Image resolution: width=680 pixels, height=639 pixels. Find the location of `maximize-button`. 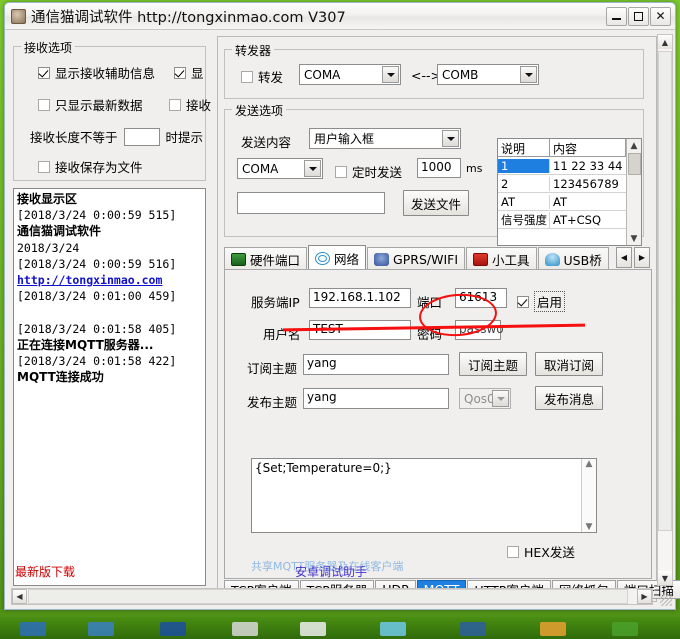

maximize-button is located at coordinates (638, 16).